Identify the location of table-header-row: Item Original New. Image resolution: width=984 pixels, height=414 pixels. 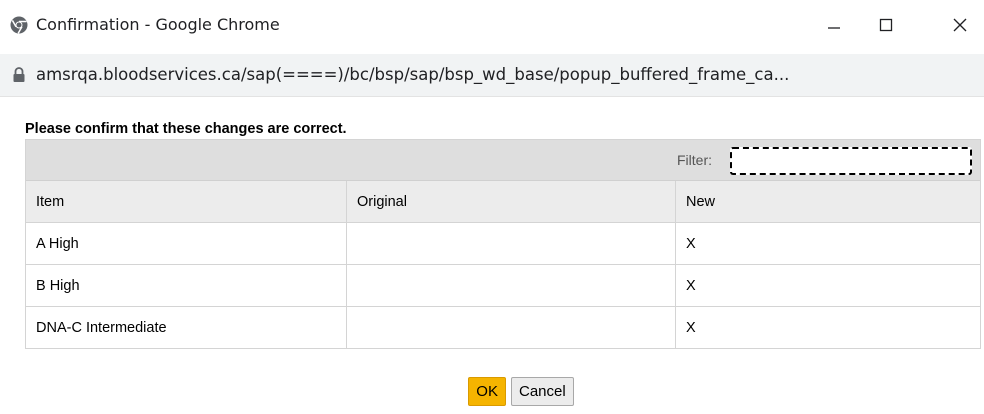
(503, 202).